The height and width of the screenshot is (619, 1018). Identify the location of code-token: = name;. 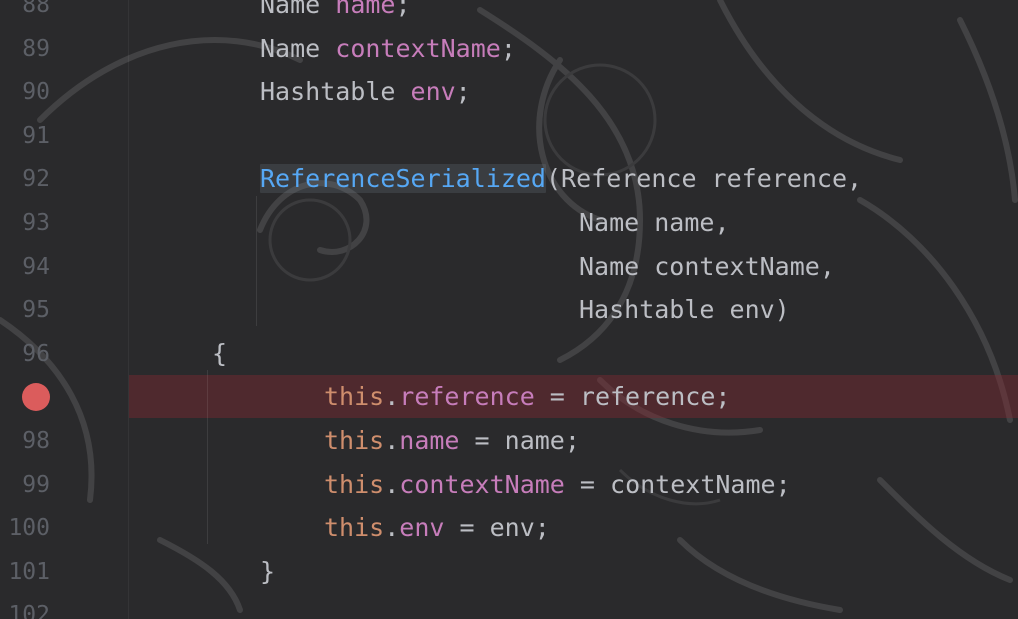
(519, 440).